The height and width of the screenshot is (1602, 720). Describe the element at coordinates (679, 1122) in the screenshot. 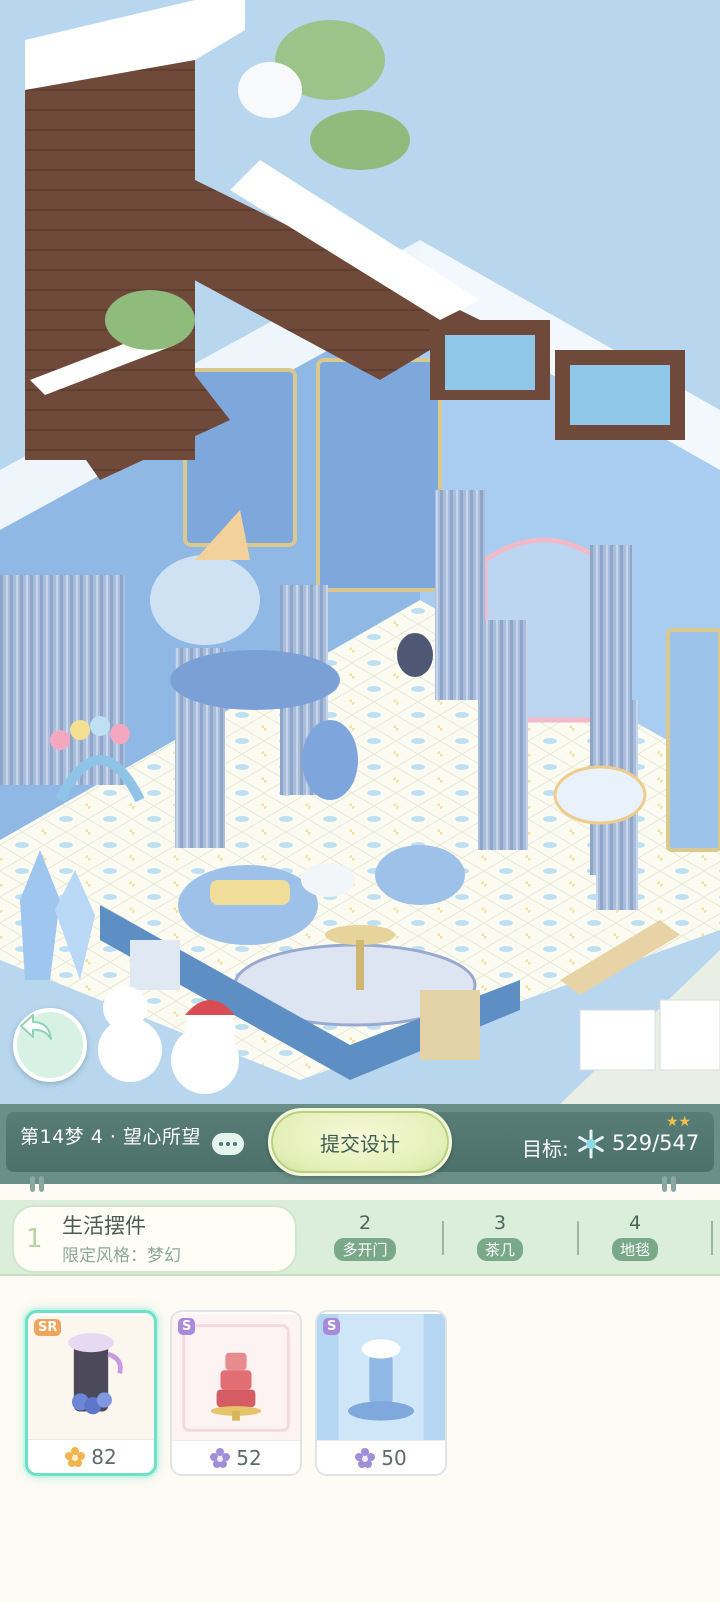

I see `star-rating-icon: ★★` at that location.